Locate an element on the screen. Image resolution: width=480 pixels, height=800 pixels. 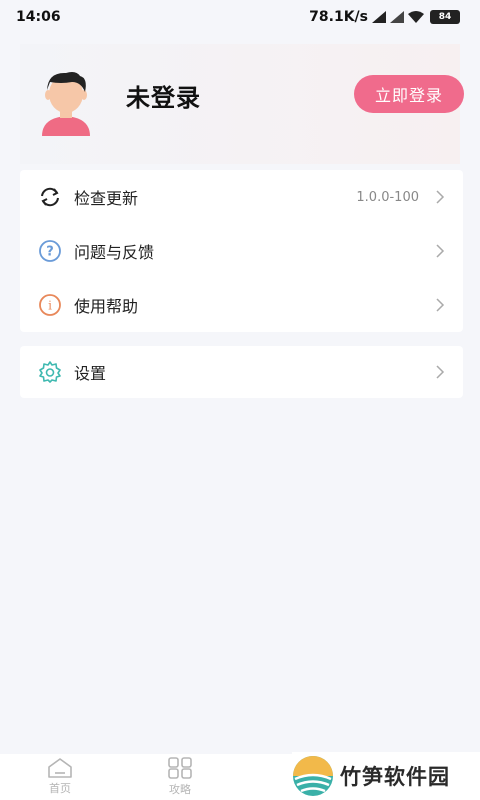
menu-item-help: i 使用帮助 is located at coordinates (241, 305).